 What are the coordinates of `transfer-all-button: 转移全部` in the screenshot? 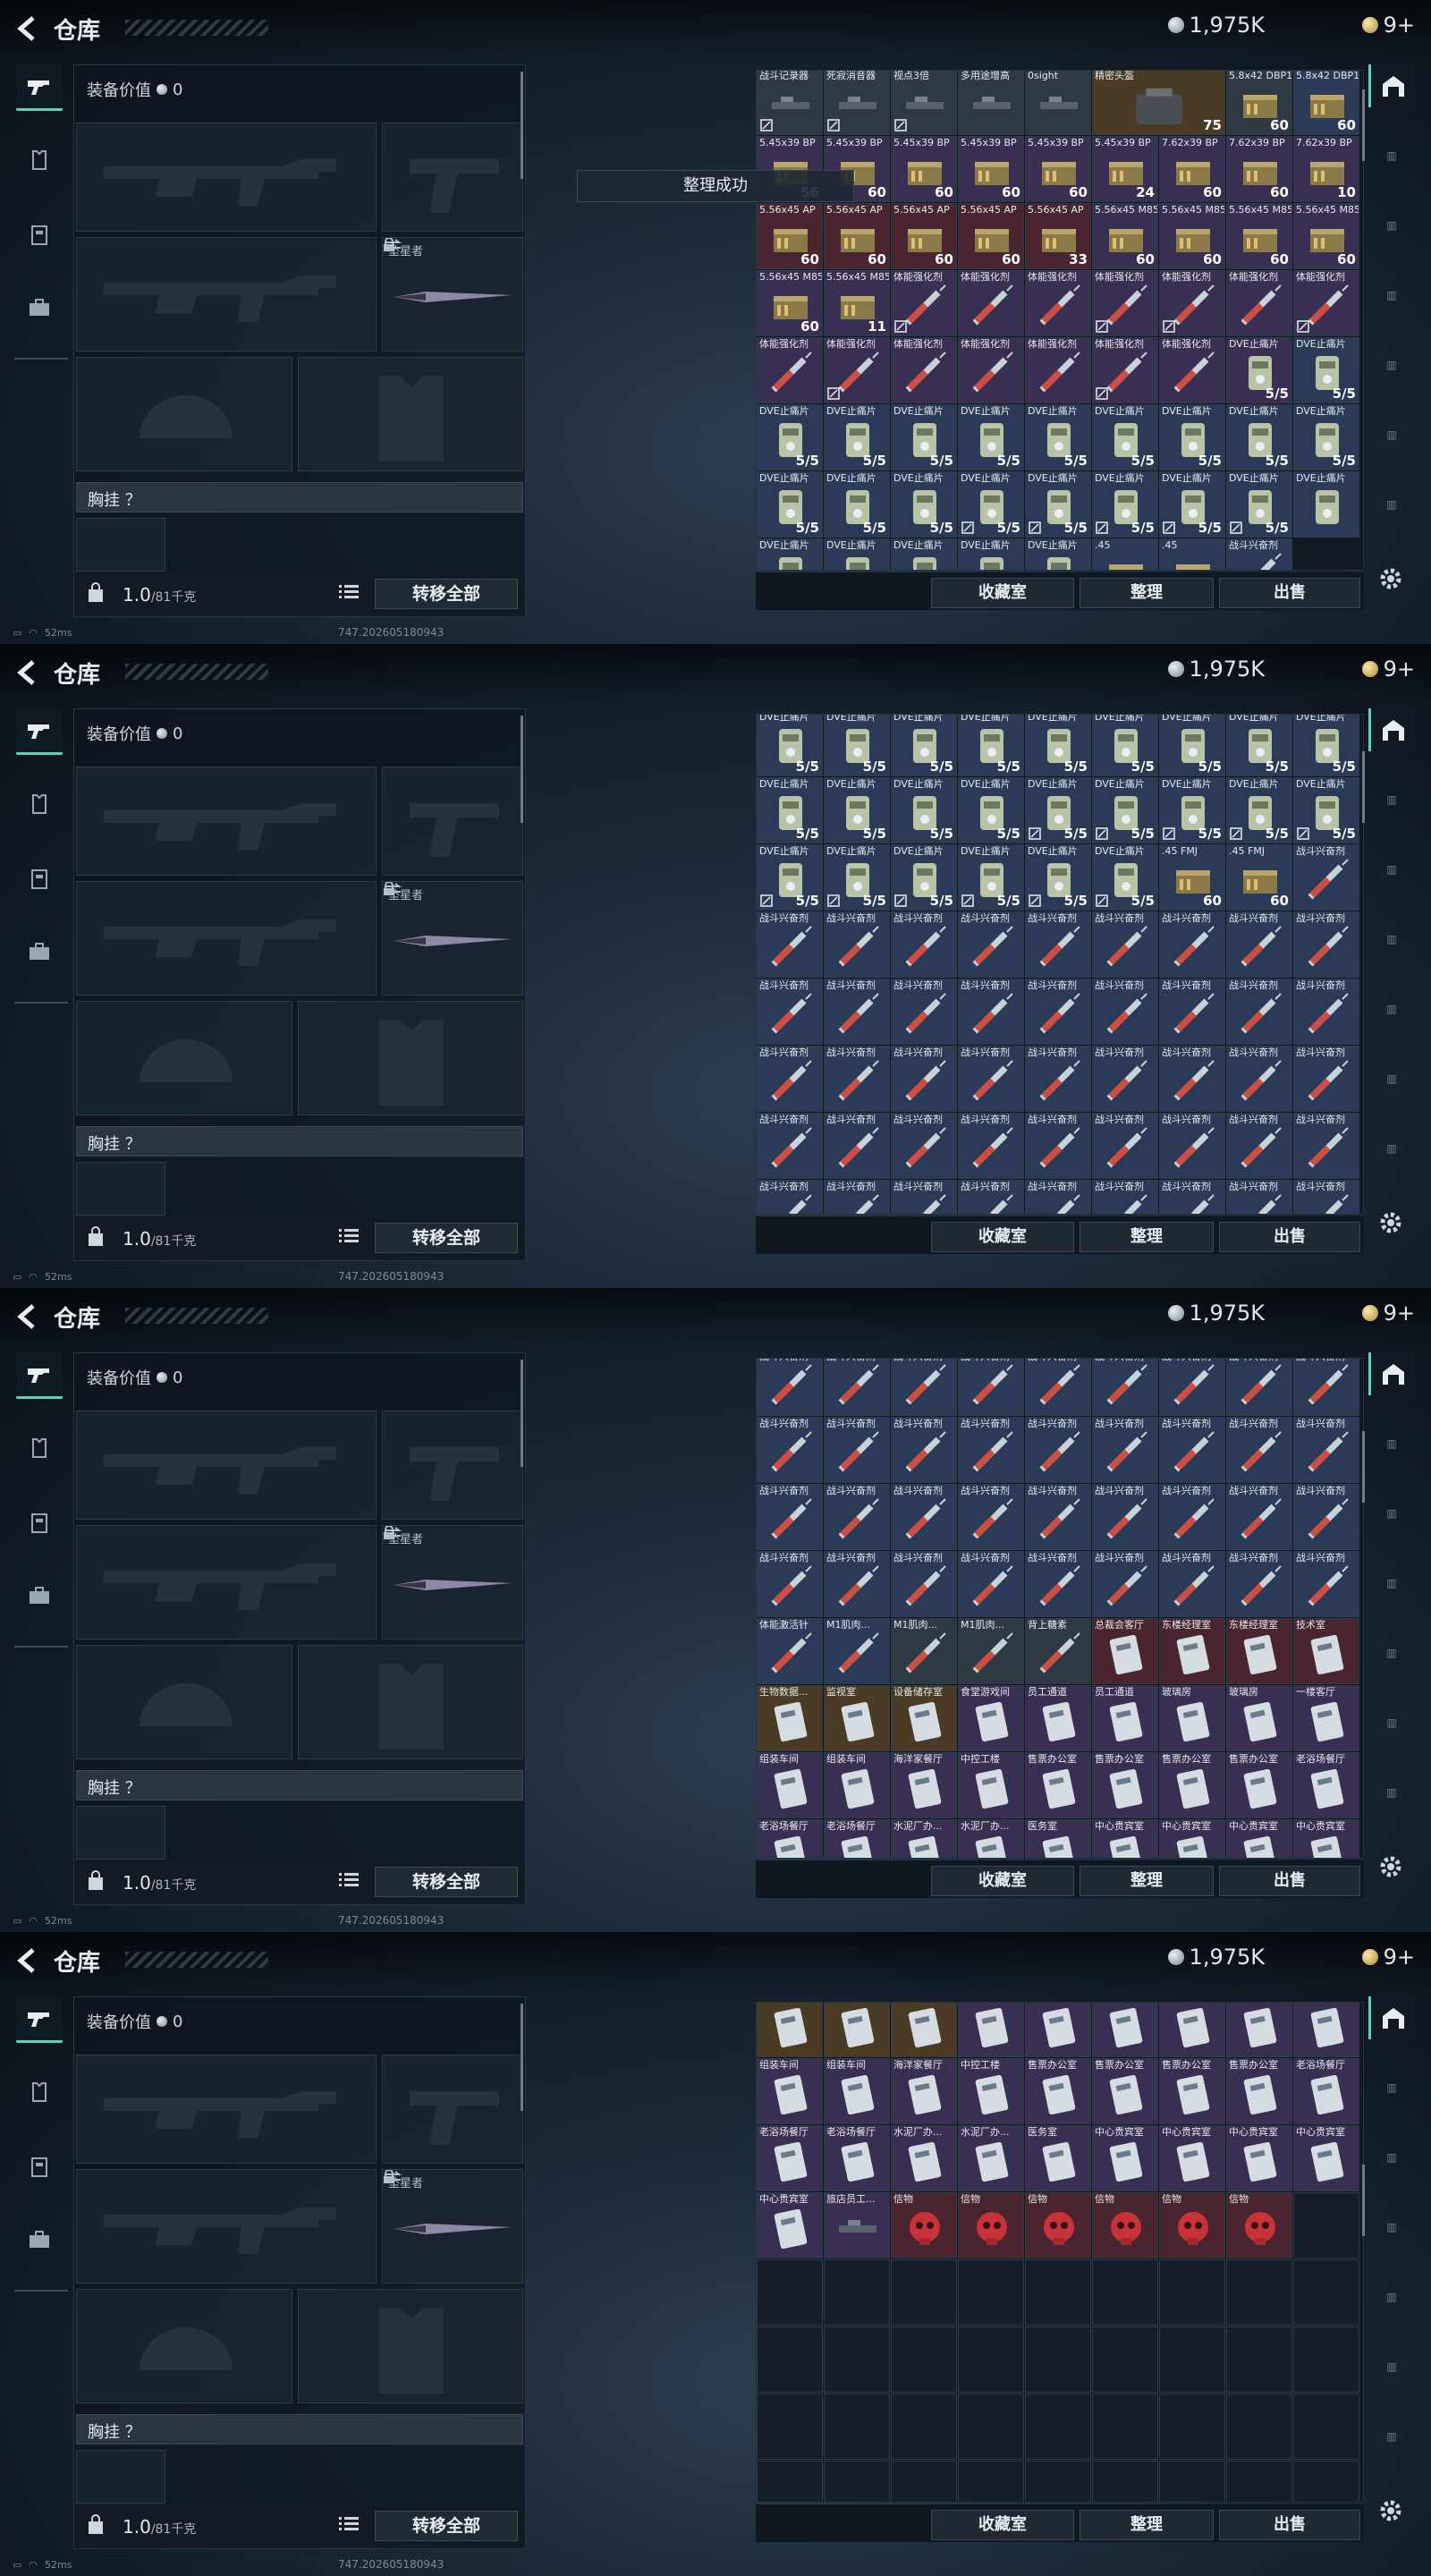 It's located at (447, 2526).